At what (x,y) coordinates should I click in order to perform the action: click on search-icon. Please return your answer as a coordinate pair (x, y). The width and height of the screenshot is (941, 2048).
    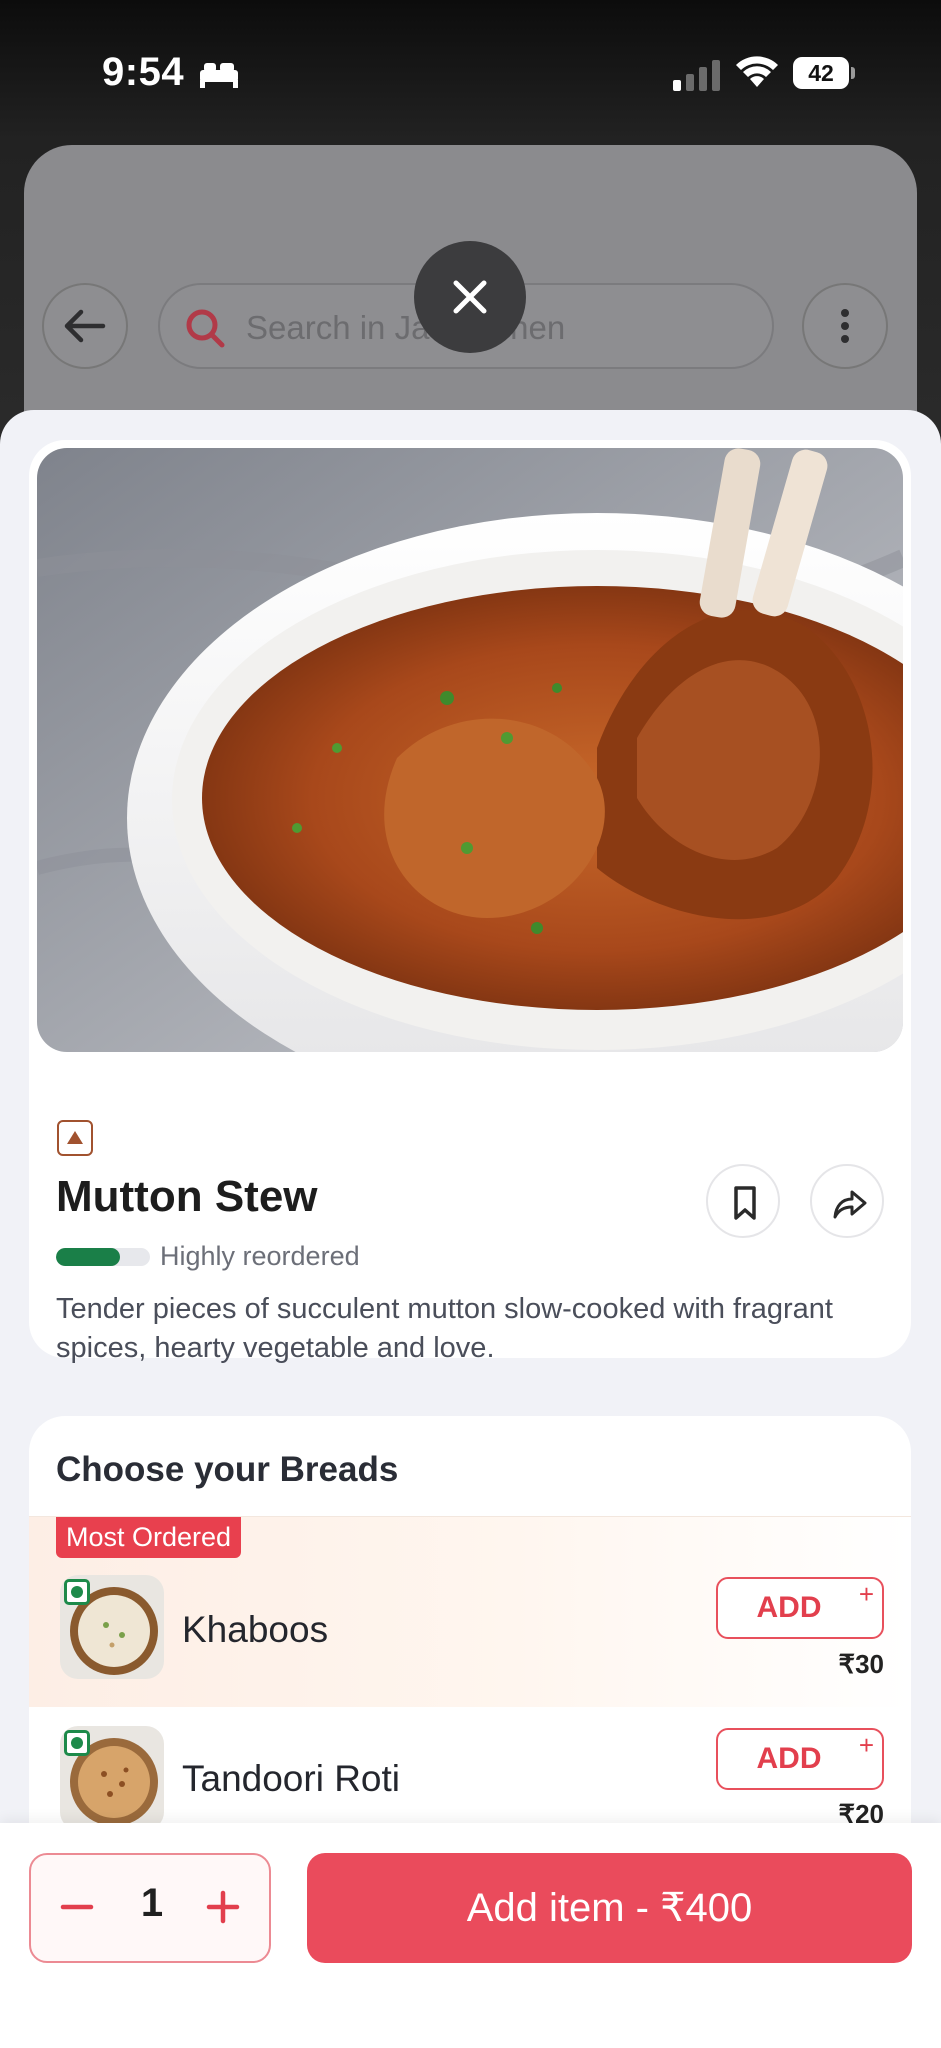
    Looking at the image, I should click on (205, 328).